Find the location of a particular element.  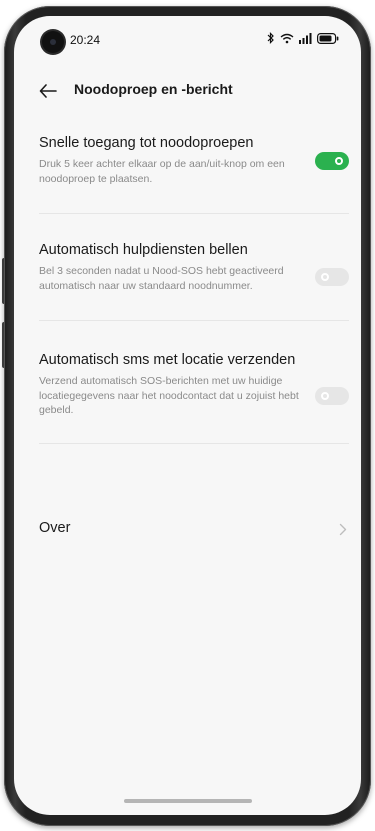

setting-title: Snelle toegang tot noodoproepen is located at coordinates (146, 143).